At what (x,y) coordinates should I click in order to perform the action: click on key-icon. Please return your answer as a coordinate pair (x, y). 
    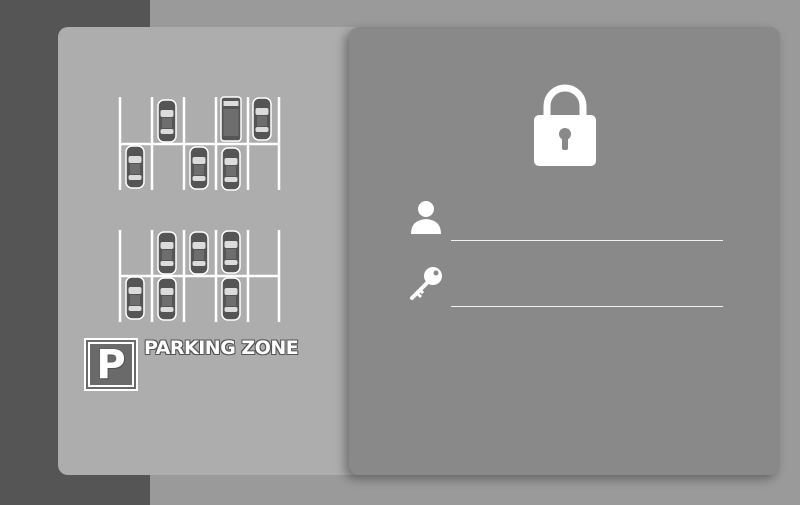
    Looking at the image, I should click on (426, 283).